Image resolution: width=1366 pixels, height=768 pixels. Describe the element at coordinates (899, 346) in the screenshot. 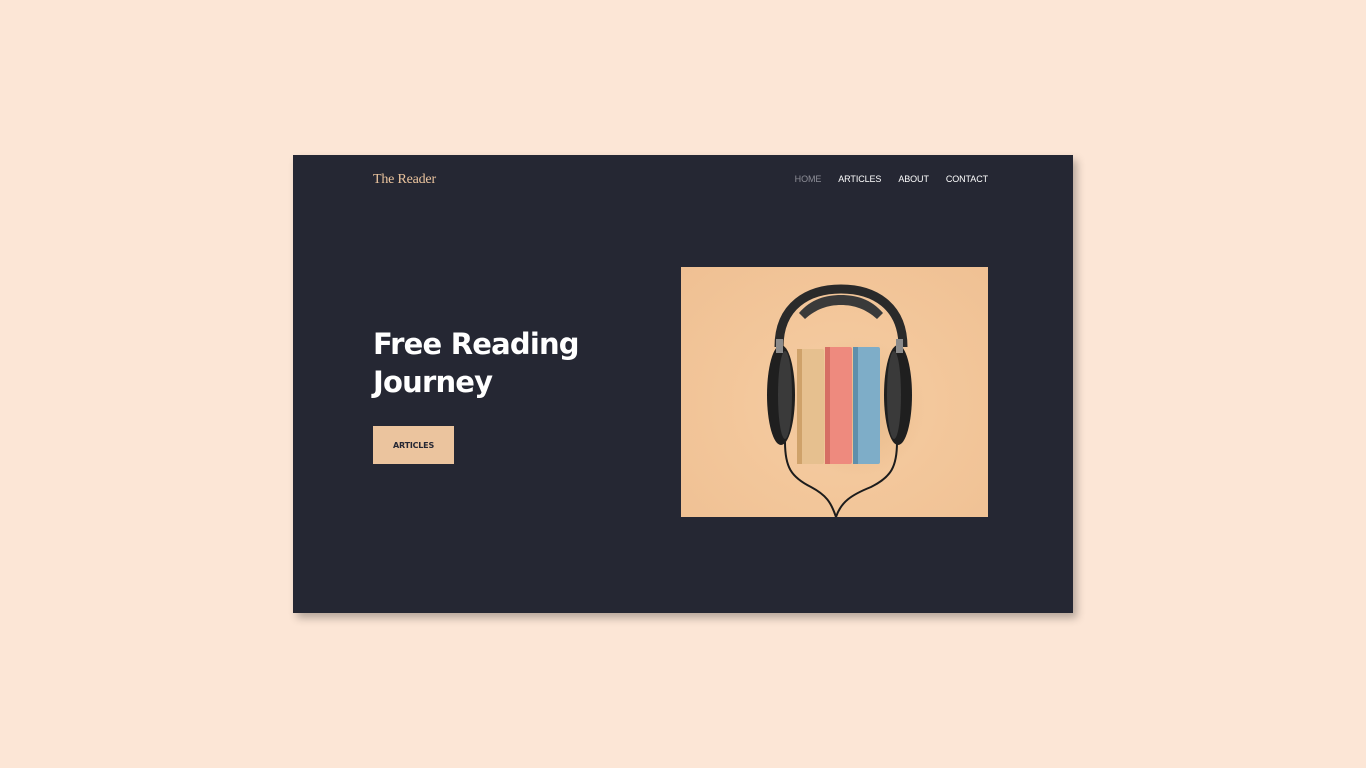

I see `hinge-right` at that location.